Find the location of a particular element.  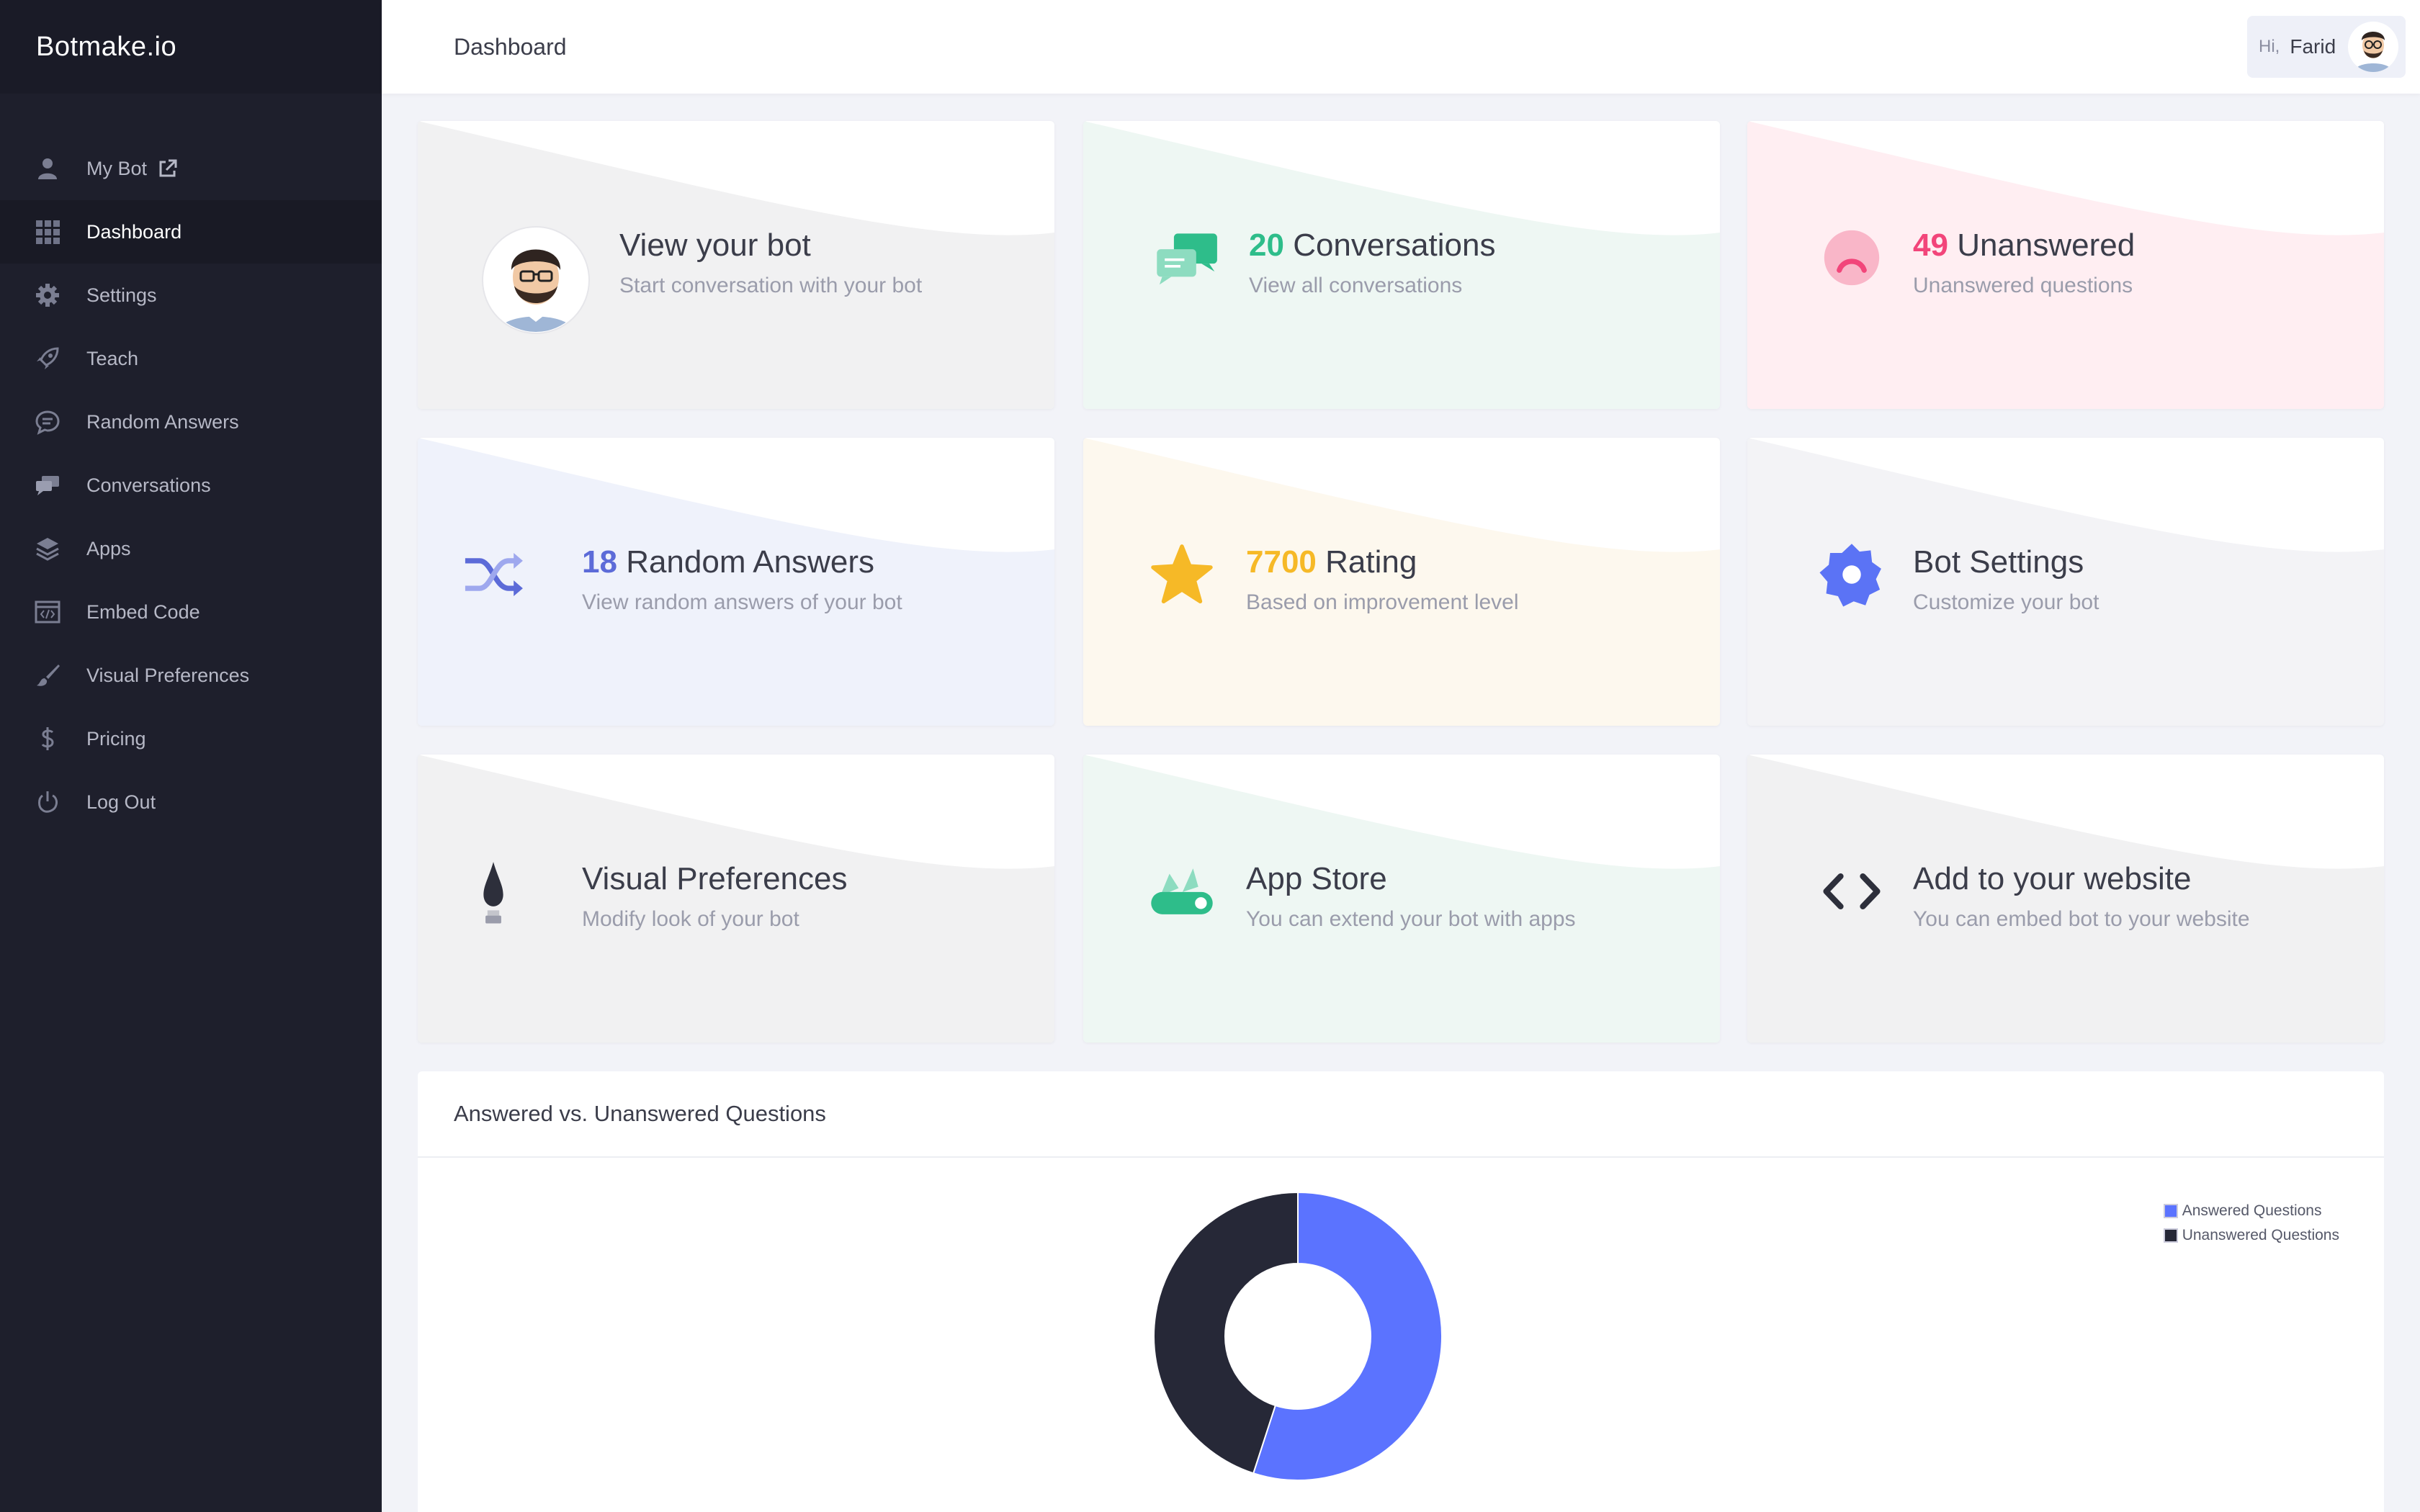

card-subtitle: Based on improvement level is located at coordinates (1382, 602).